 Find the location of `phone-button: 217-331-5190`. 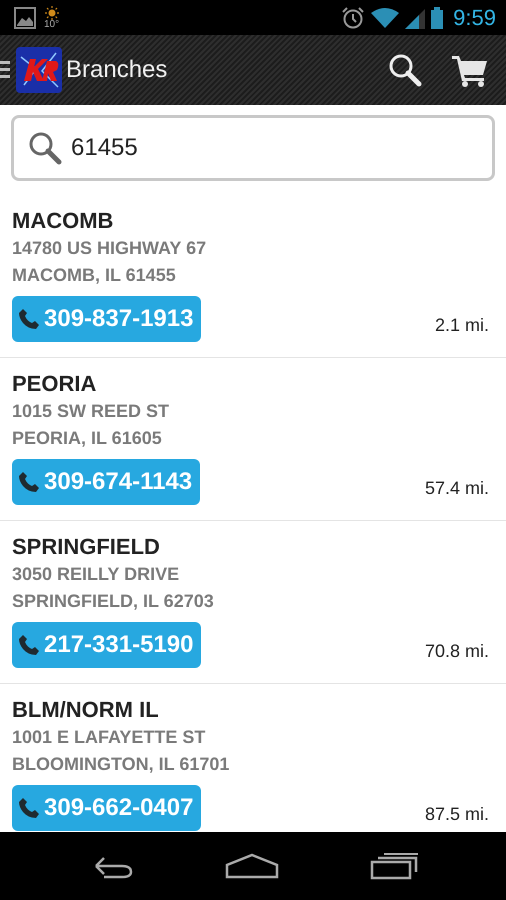

phone-button: 217-331-5190 is located at coordinates (107, 645).